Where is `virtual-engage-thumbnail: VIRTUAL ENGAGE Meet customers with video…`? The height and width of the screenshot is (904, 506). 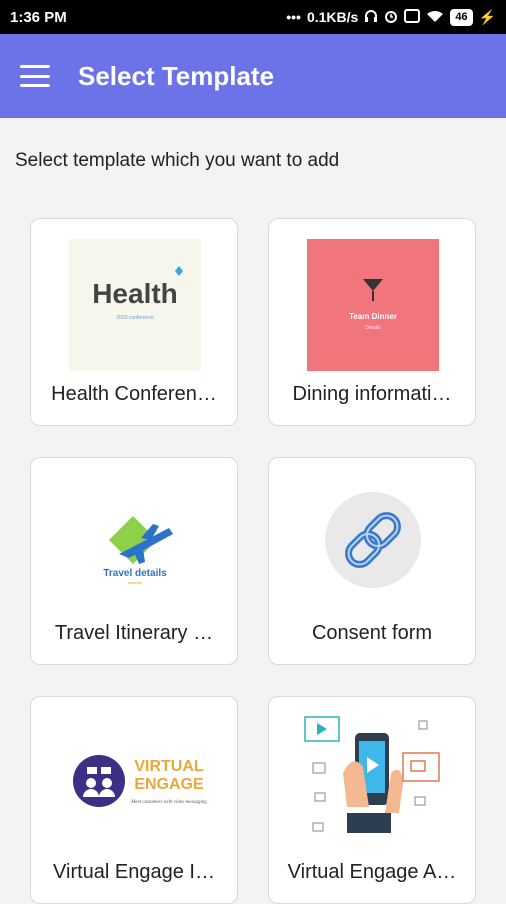
virtual-engage-thumbnail: VIRTUAL ENGAGE Meet customers with video… is located at coordinates (135, 783).